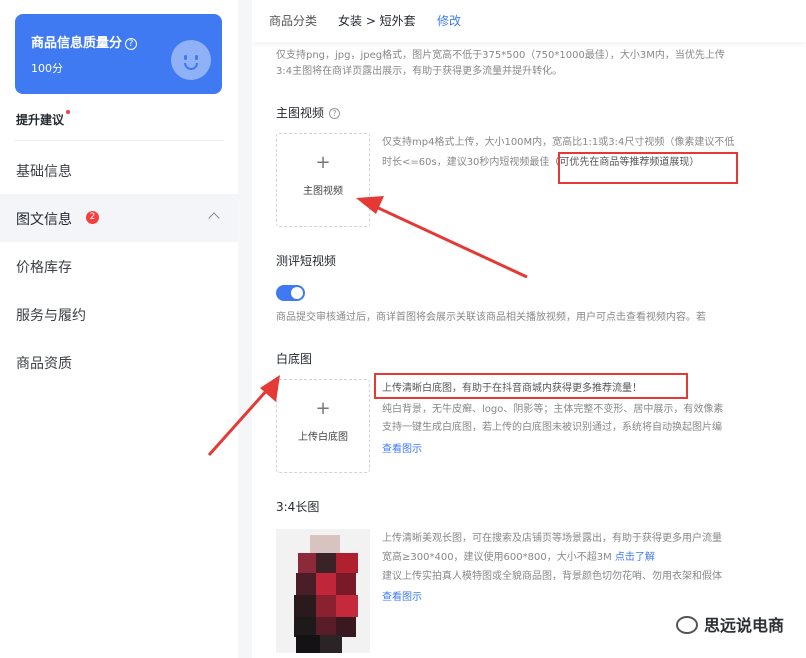  I want to click on watermark: 思远说电商, so click(729, 624).